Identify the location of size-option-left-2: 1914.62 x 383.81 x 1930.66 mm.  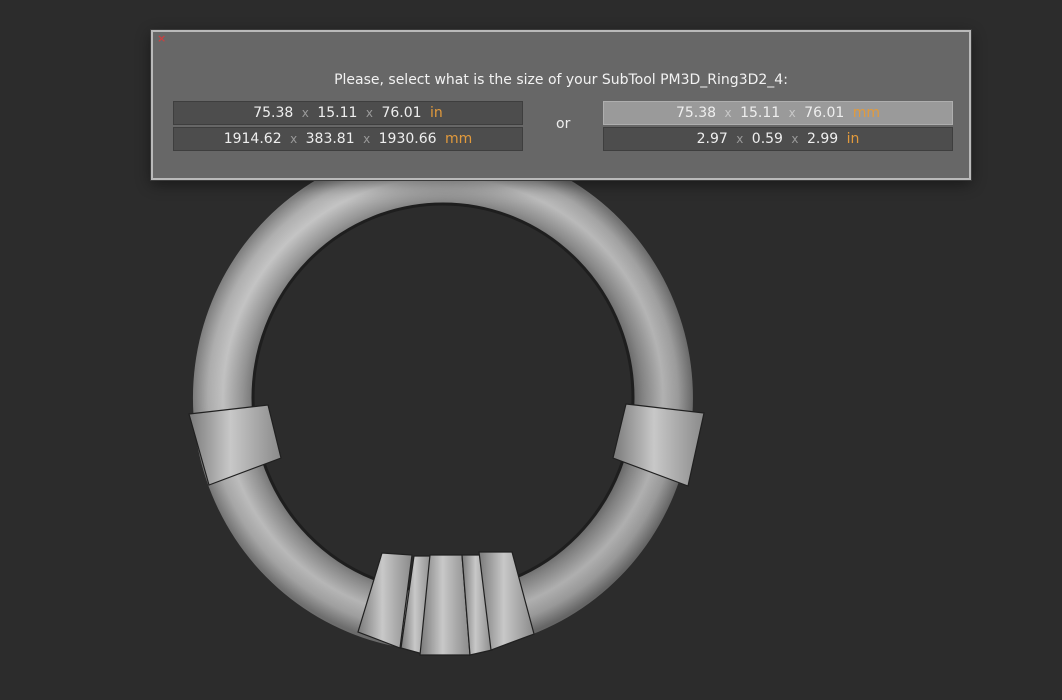
(348, 139).